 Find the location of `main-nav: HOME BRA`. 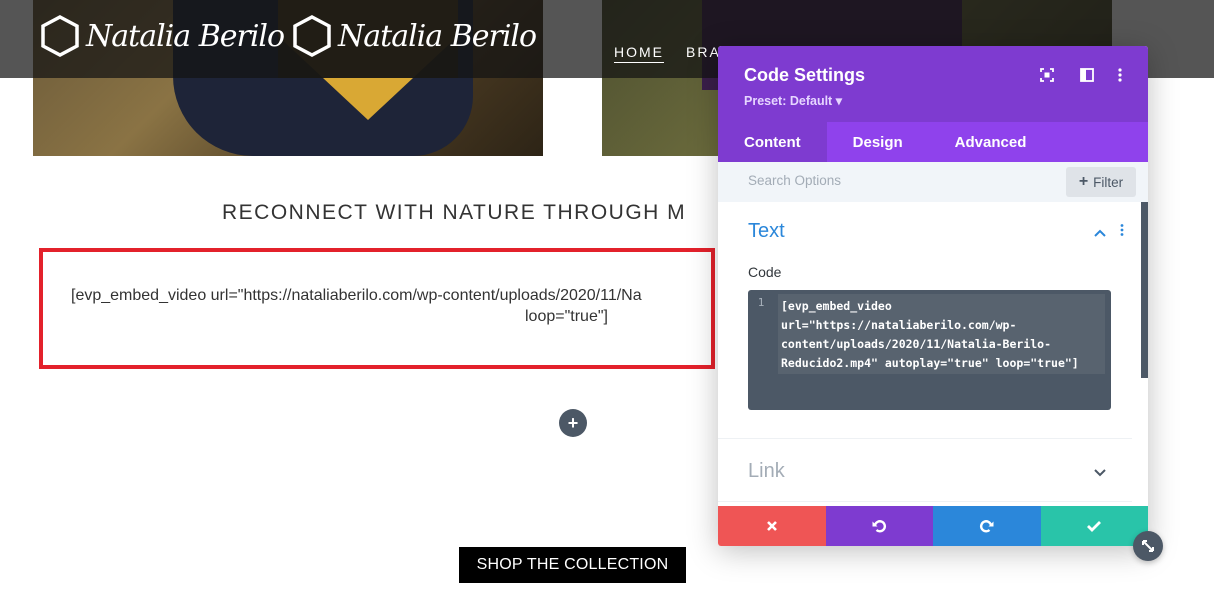

main-nav: HOME BRA is located at coordinates (667, 53).